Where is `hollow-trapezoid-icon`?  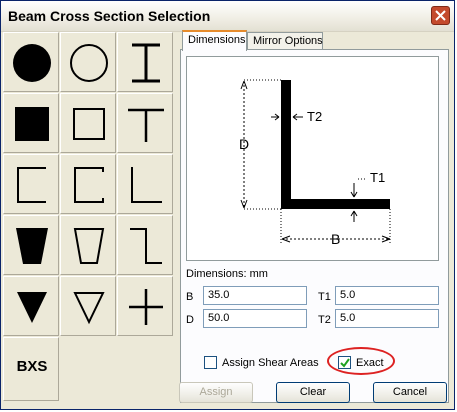 hollow-trapezoid-icon is located at coordinates (89, 246).